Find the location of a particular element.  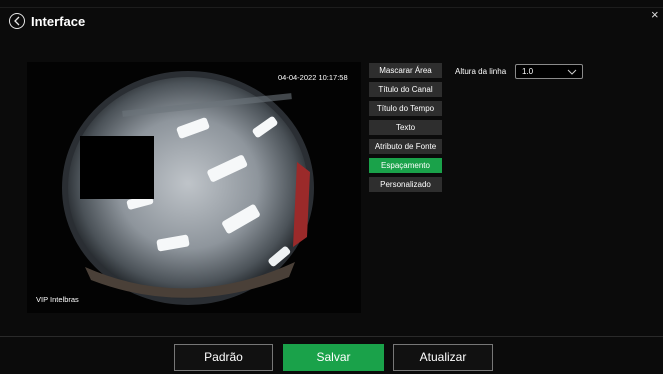

menu-time-title: Título do Tempo is located at coordinates (405, 108).